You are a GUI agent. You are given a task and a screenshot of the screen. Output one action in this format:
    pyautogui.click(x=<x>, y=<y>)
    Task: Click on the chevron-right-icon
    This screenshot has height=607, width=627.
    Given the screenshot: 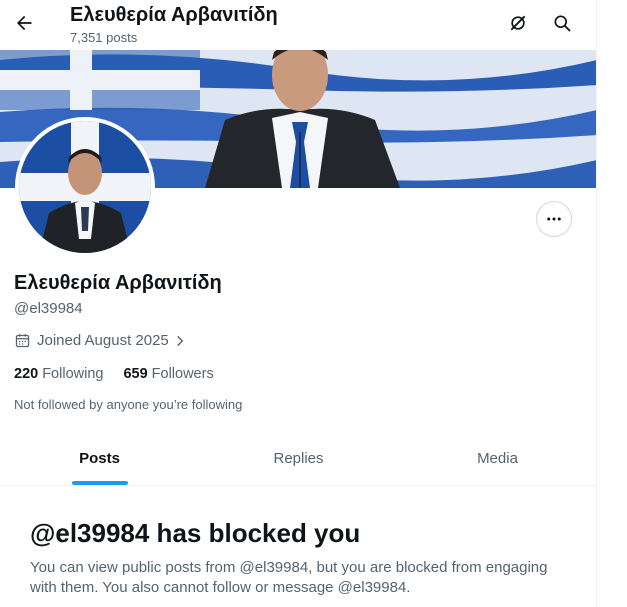 What is the action you would take?
    pyautogui.click(x=180, y=340)
    